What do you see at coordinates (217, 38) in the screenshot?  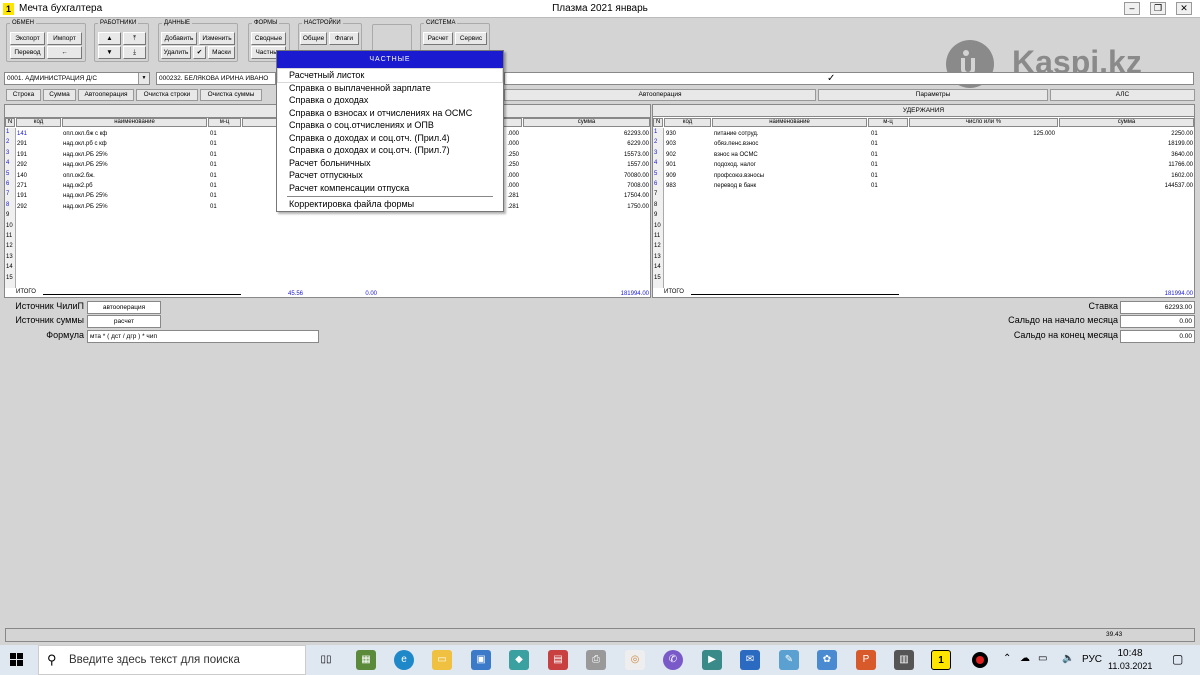 I see `edit-button: Изменить` at bounding box center [217, 38].